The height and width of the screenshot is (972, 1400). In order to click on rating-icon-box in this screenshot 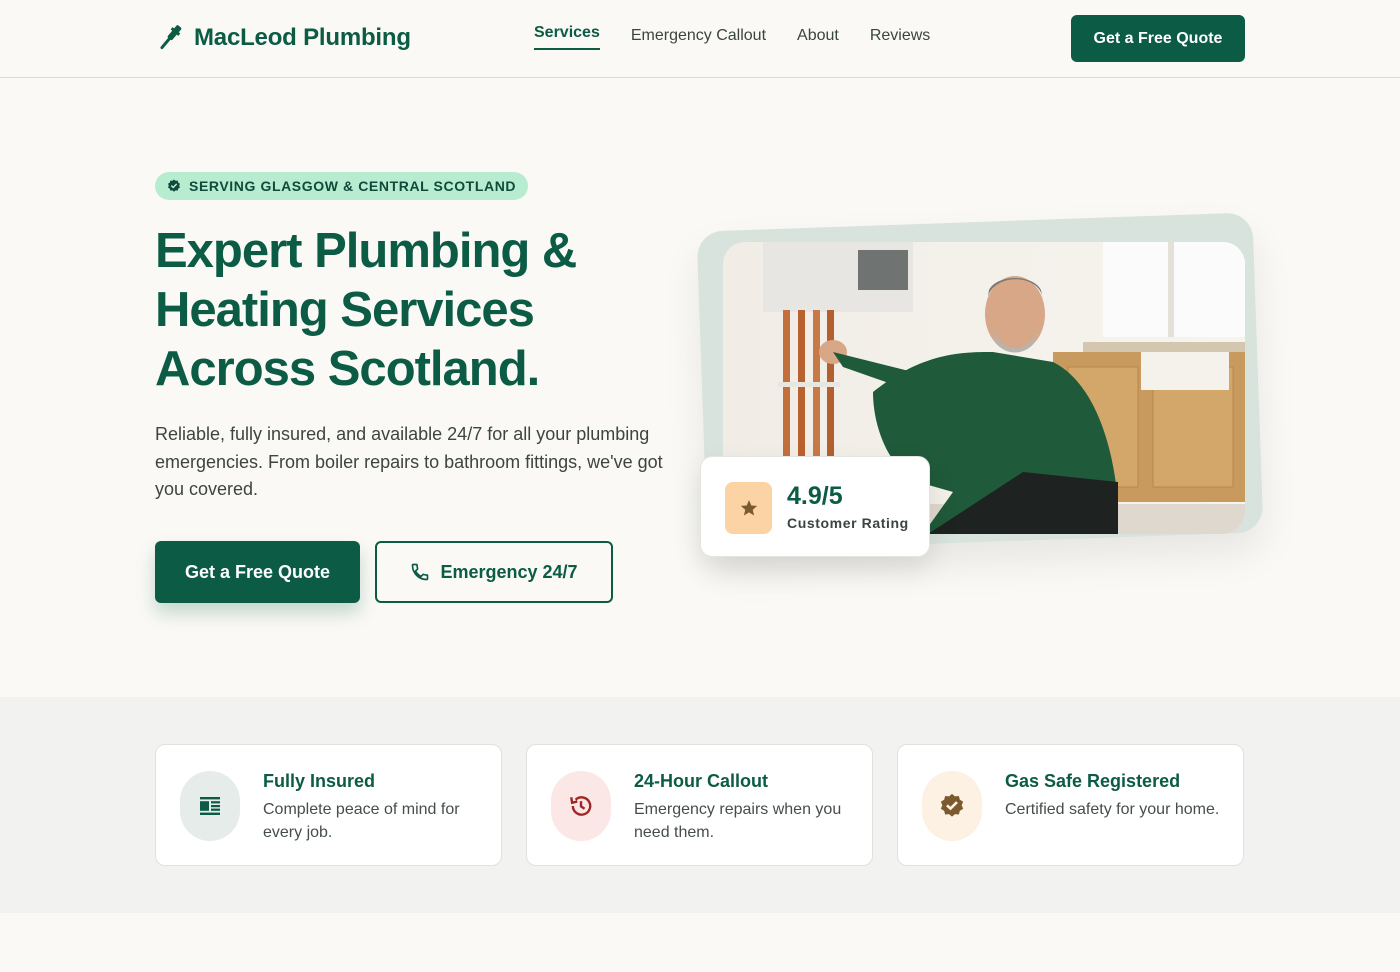, I will do `click(748, 508)`.